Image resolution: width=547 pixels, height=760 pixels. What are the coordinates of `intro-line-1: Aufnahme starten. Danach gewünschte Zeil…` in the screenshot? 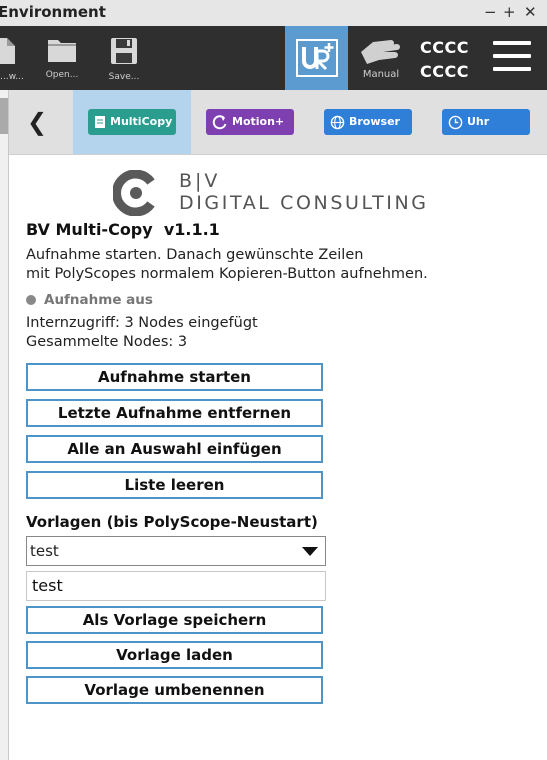 It's located at (195, 255).